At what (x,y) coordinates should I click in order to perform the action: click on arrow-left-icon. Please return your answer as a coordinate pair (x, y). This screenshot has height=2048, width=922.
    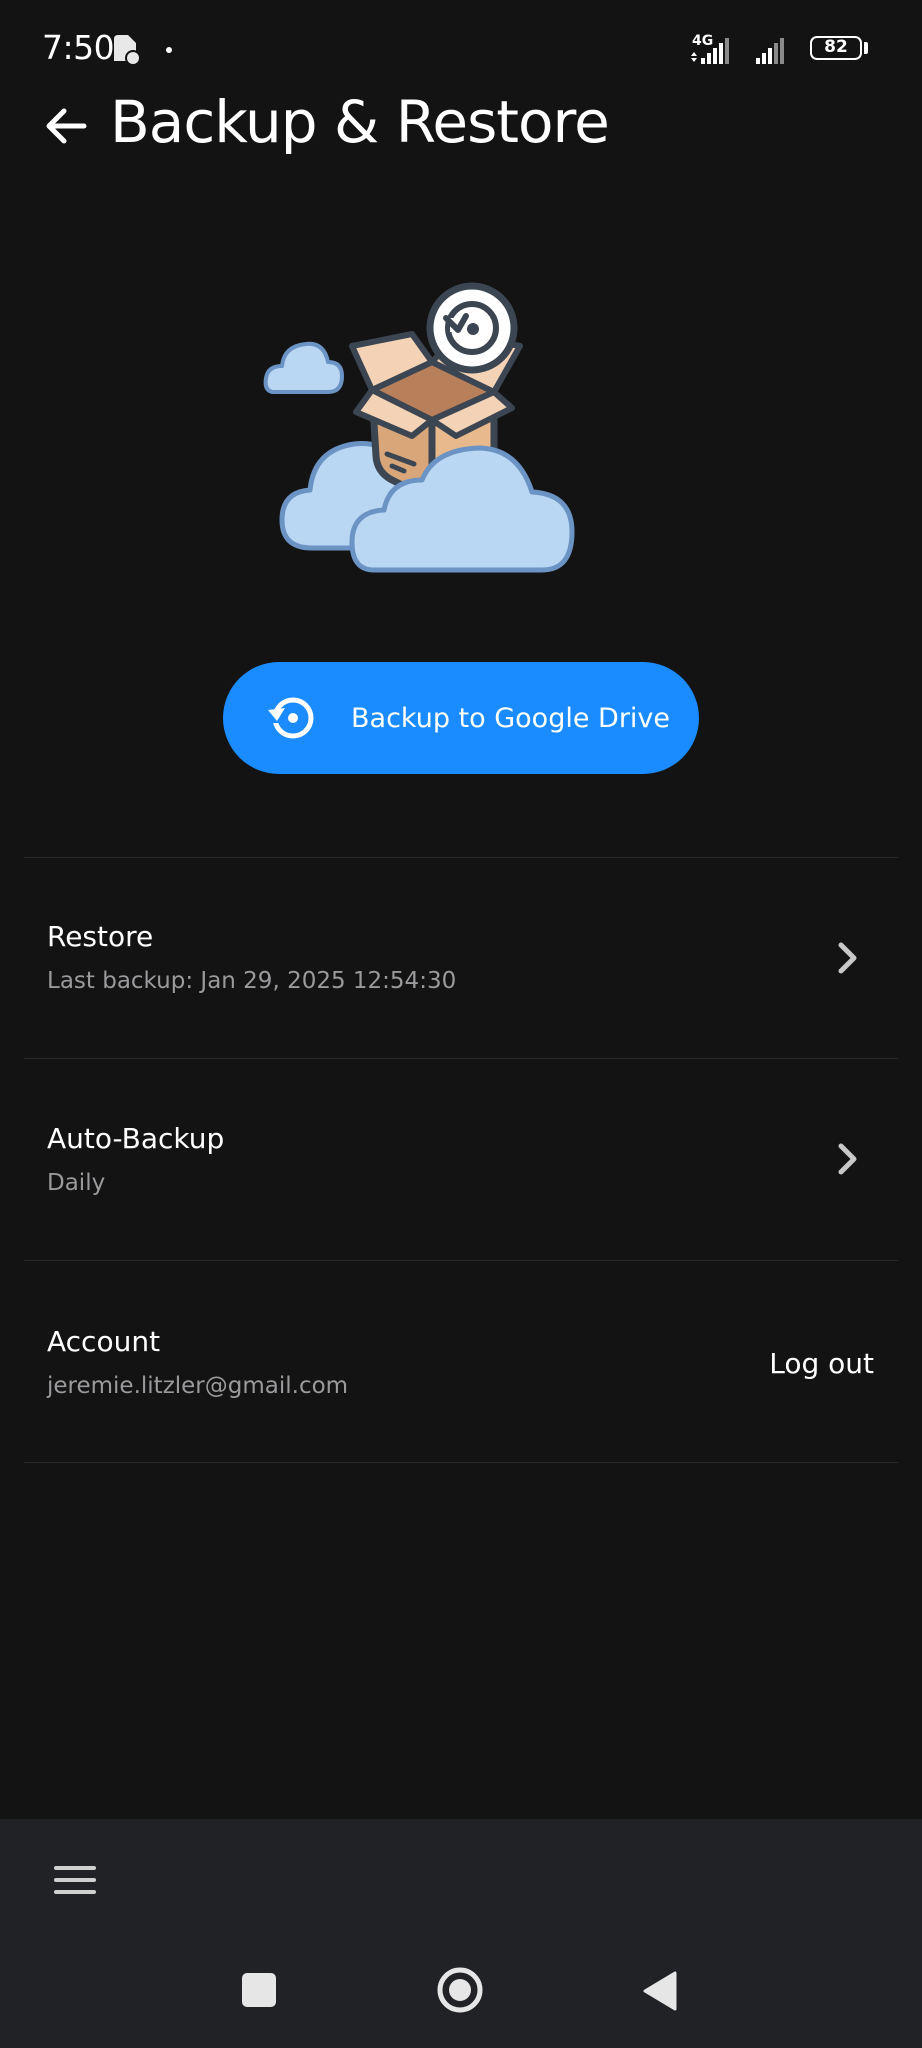
    Looking at the image, I should click on (66, 126).